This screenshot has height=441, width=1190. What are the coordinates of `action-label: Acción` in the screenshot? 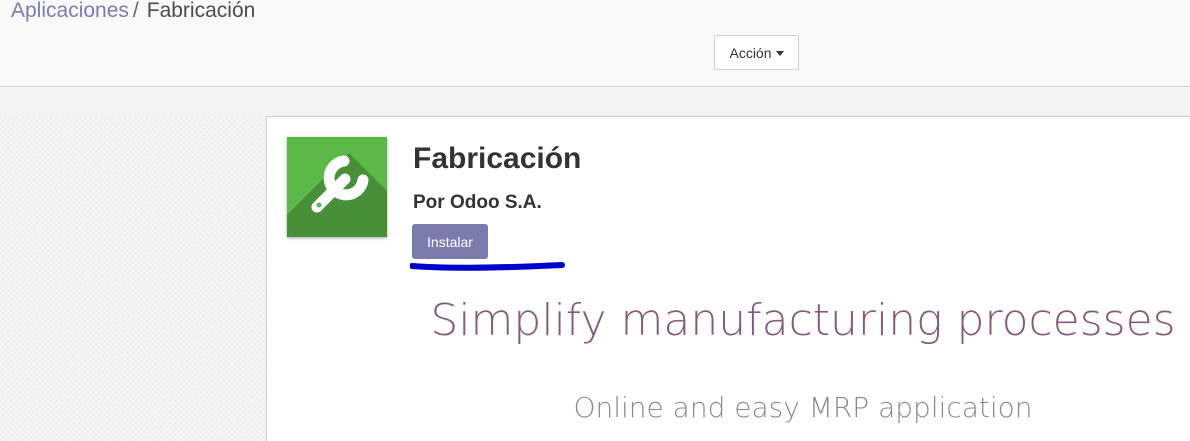 It's located at (750, 52).